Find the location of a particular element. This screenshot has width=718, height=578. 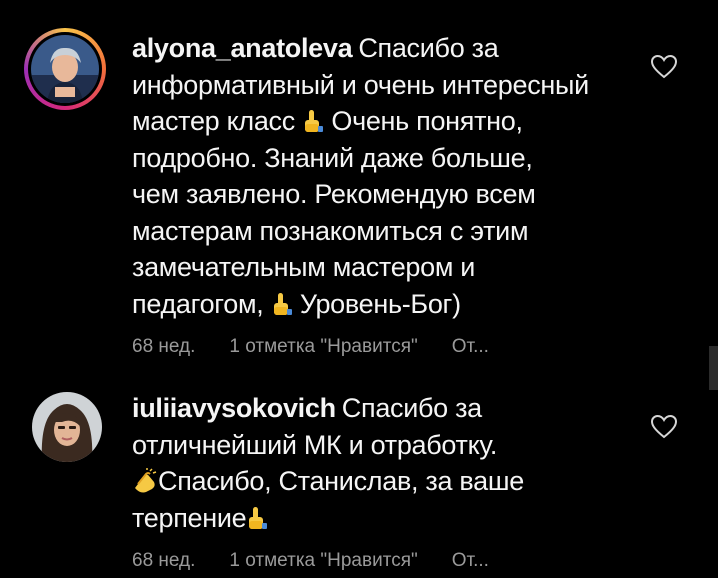

comment-text: информативный и очень интересный is located at coordinates (360, 84).